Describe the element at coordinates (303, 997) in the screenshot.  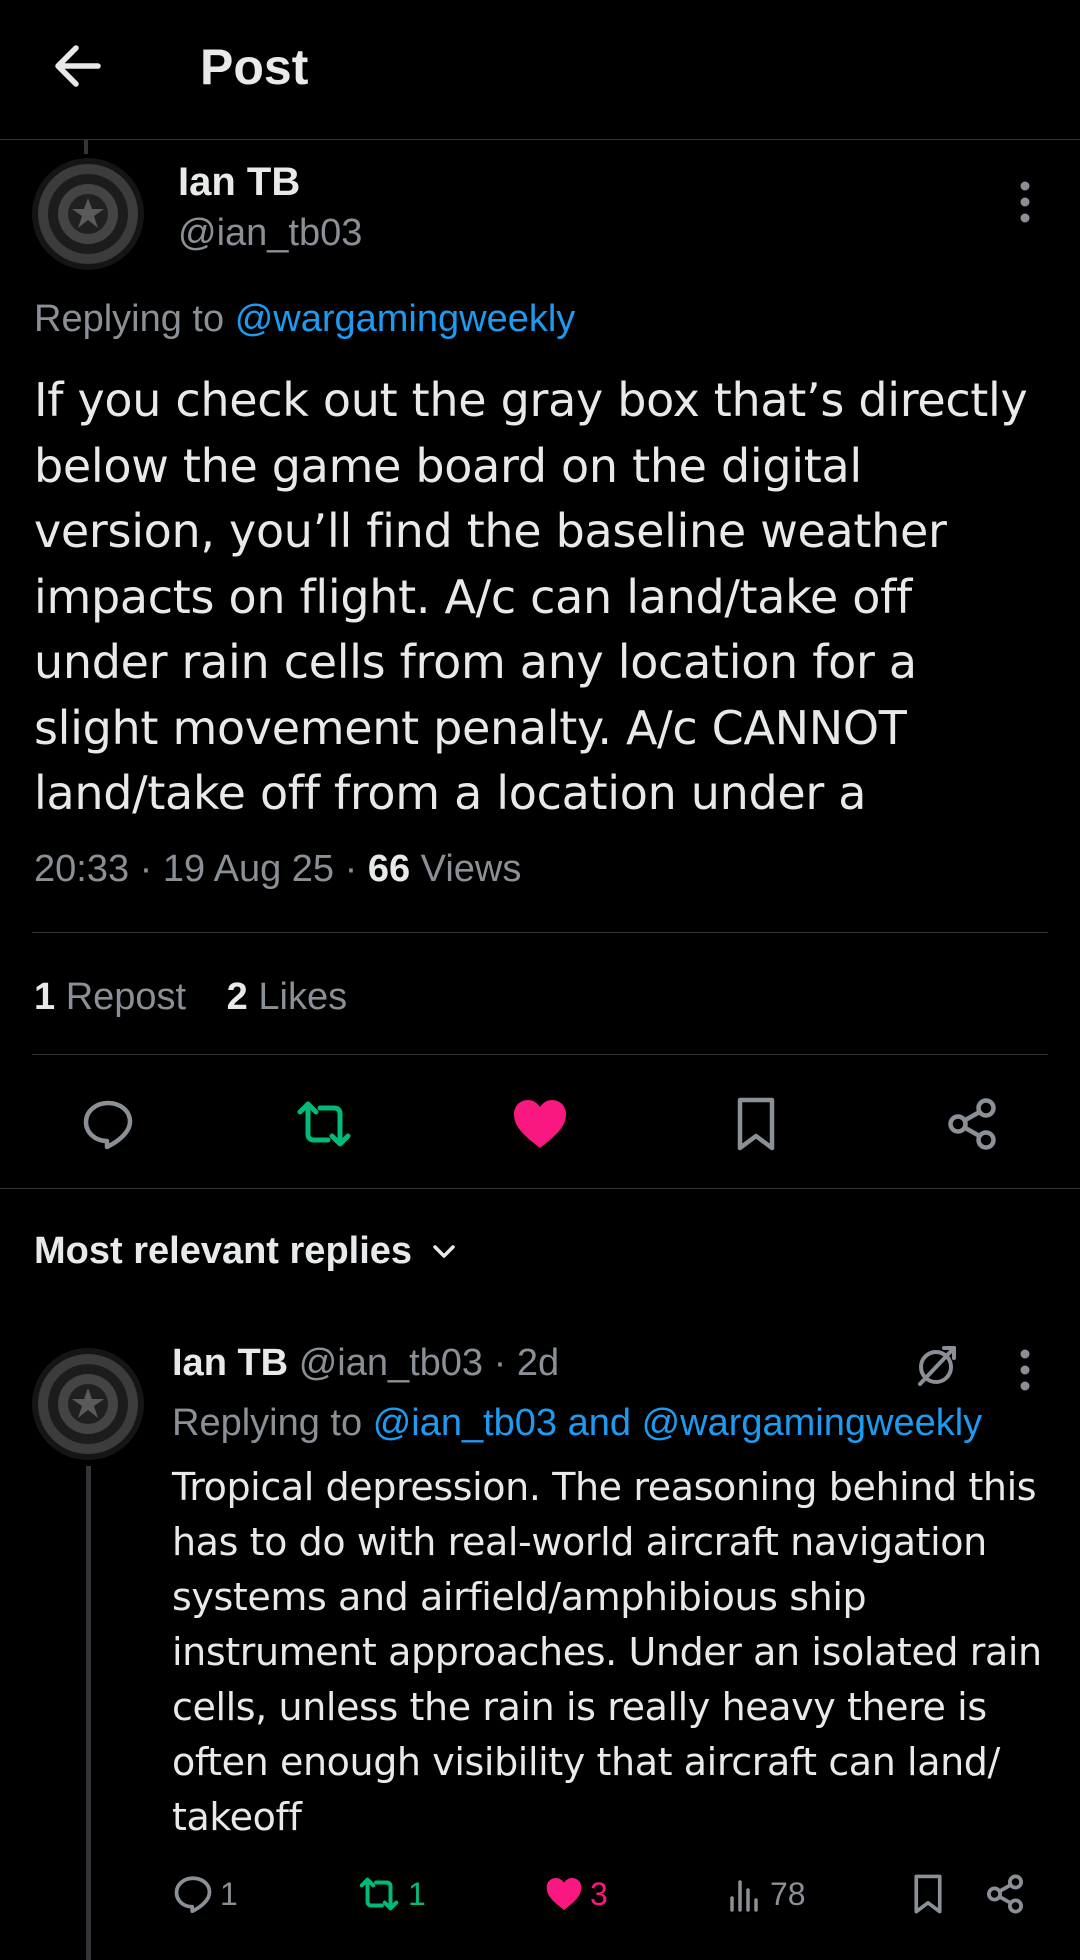
I see `likes-label: Likes` at that location.